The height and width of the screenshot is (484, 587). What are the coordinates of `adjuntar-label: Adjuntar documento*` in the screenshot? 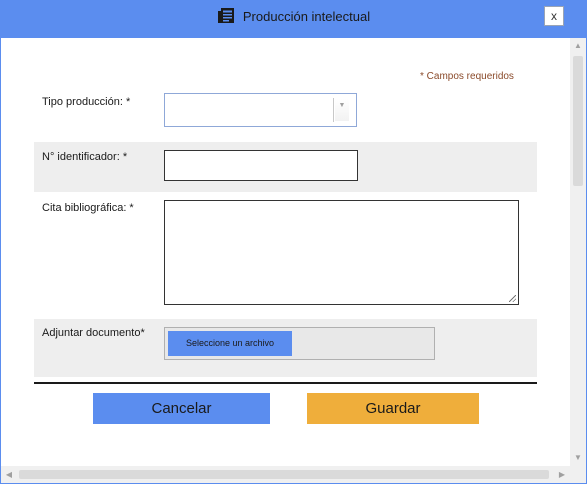 It's located at (93, 333).